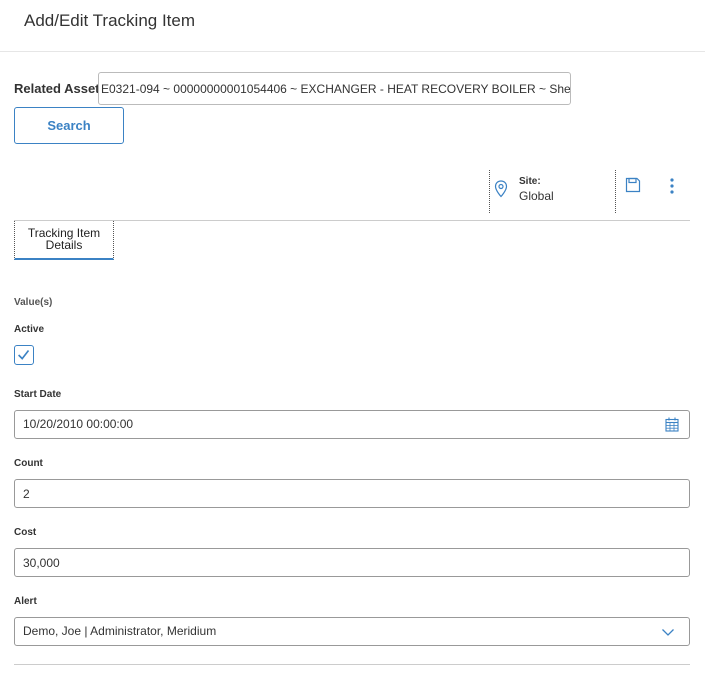 This screenshot has width=705, height=683. What do you see at coordinates (536, 196) in the screenshot?
I see `site-value: Global` at bounding box center [536, 196].